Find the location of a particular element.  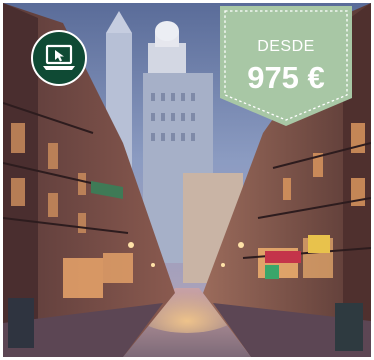

price-value: 975 € is located at coordinates (286, 77).